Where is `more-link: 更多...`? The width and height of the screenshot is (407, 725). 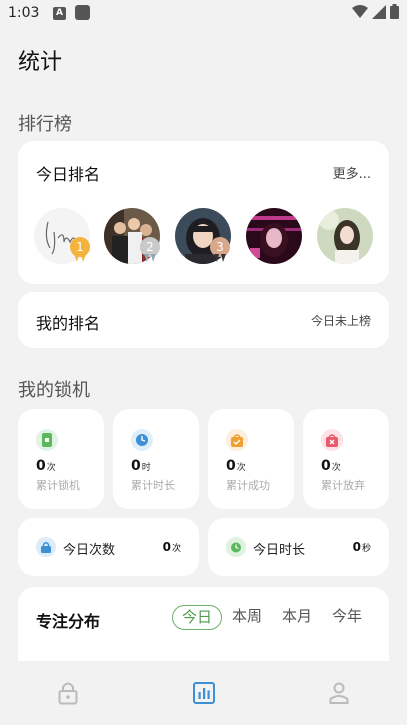
more-link: 更多... is located at coordinates (352, 172).